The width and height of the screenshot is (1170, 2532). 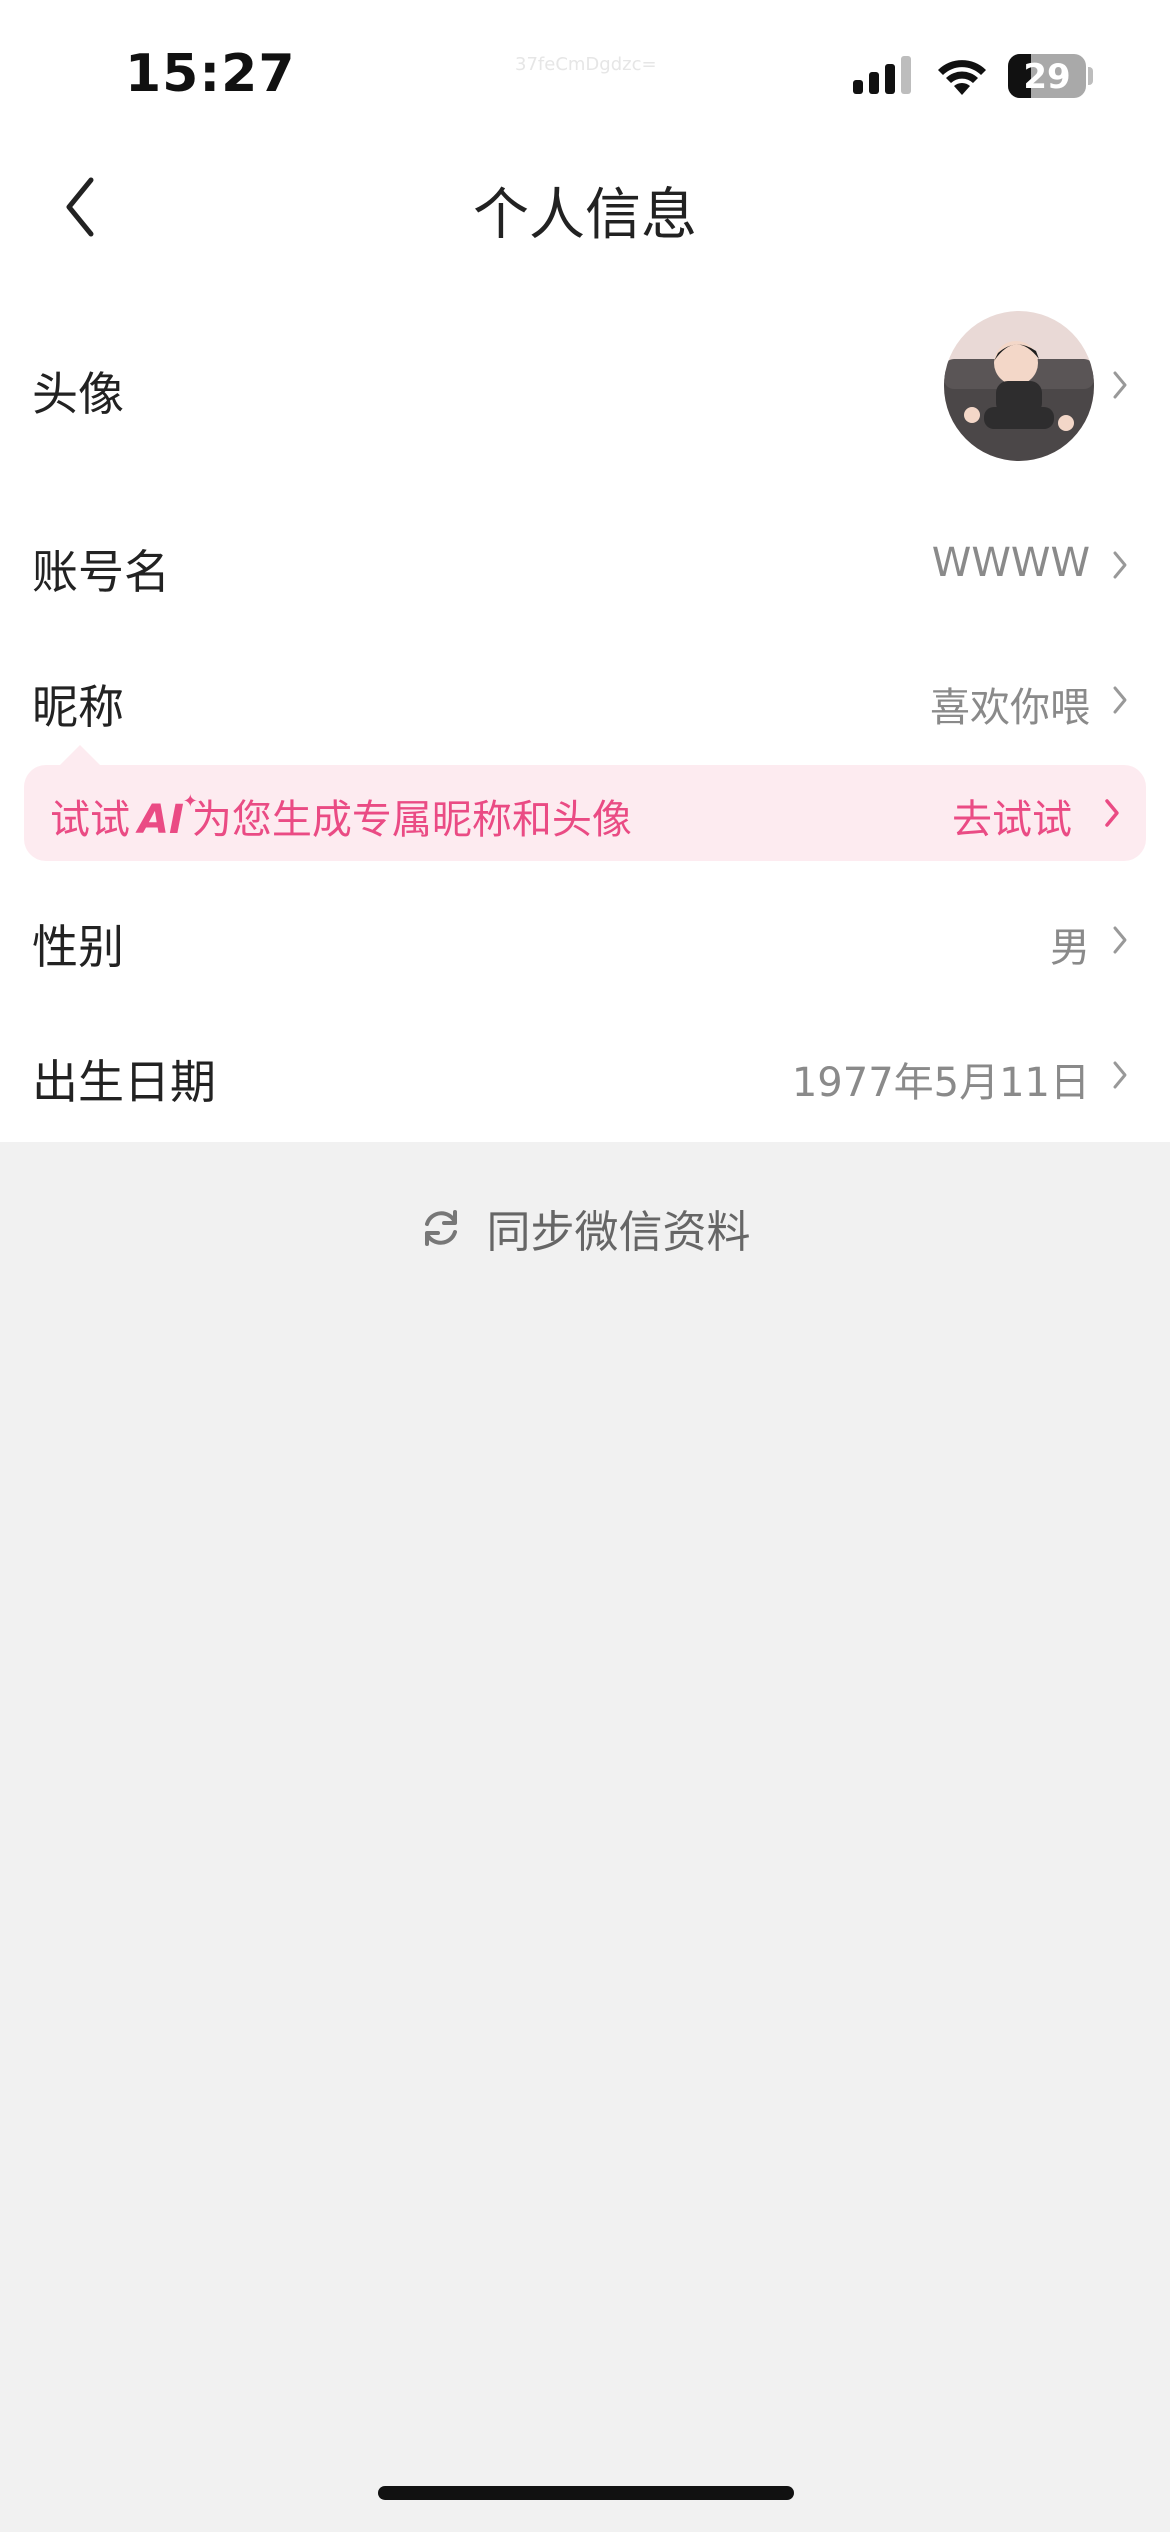 I want to click on birthday-label: 出生日期, so click(x=124, y=1082).